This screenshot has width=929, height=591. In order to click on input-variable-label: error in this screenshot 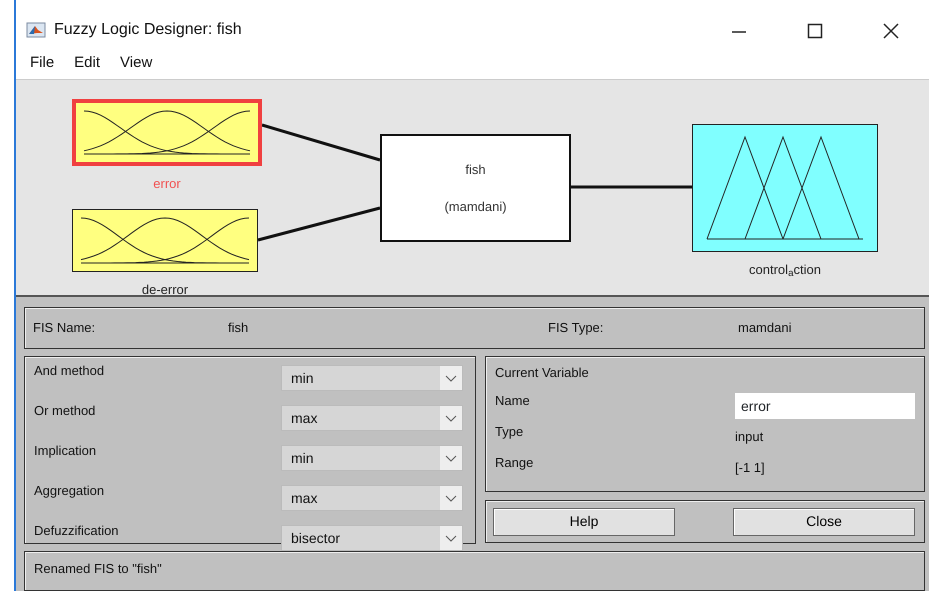, I will do `click(167, 184)`.